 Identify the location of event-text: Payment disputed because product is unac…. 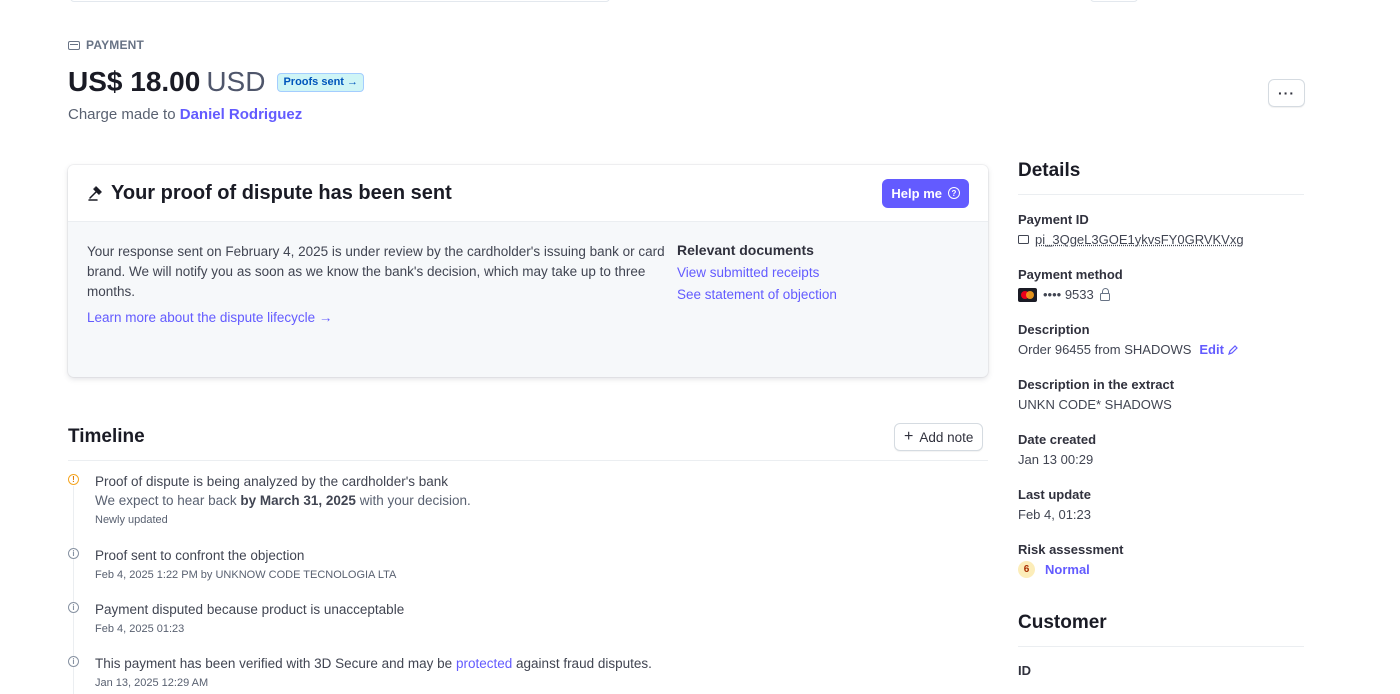
(250, 609).